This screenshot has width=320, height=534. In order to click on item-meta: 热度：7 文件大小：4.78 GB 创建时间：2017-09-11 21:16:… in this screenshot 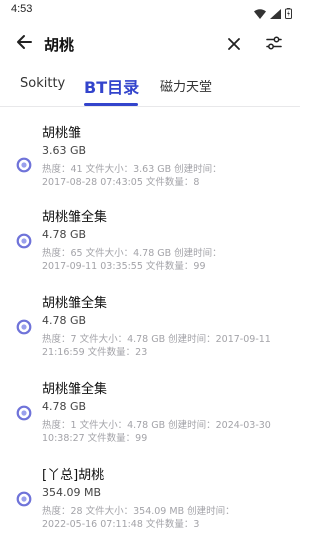, I will do `click(166, 346)`.